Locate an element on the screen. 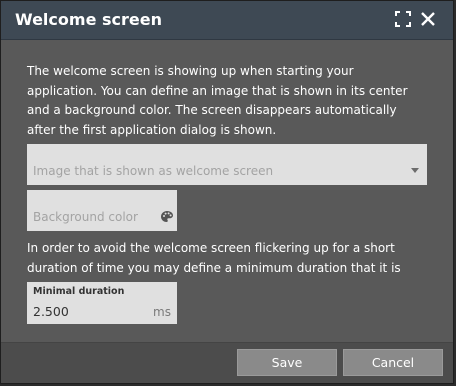 Image resolution: width=456 pixels, height=386 pixels. dialog-footer: Save Cancel is located at coordinates (227, 362).